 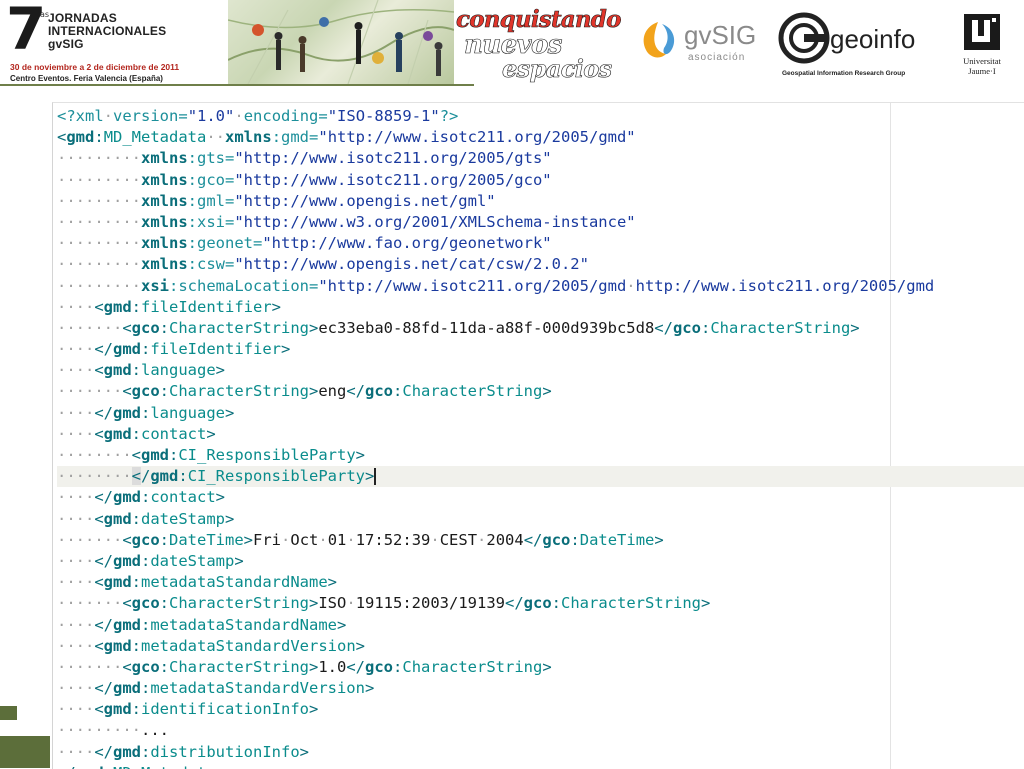 I want to click on code-line: ····</gmd:language>, so click(x=540, y=413).